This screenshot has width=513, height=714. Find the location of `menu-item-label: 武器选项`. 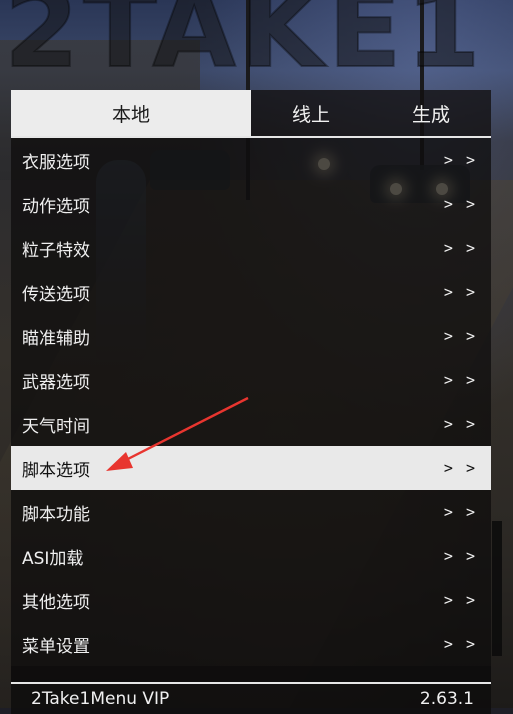

menu-item-label: 武器选项 is located at coordinates (56, 382).